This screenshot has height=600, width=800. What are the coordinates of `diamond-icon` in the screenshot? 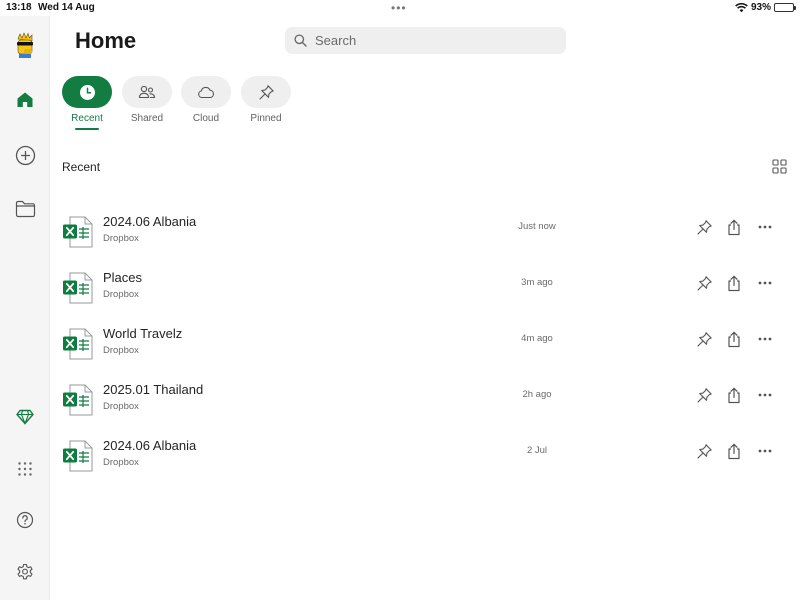 It's located at (25, 417).